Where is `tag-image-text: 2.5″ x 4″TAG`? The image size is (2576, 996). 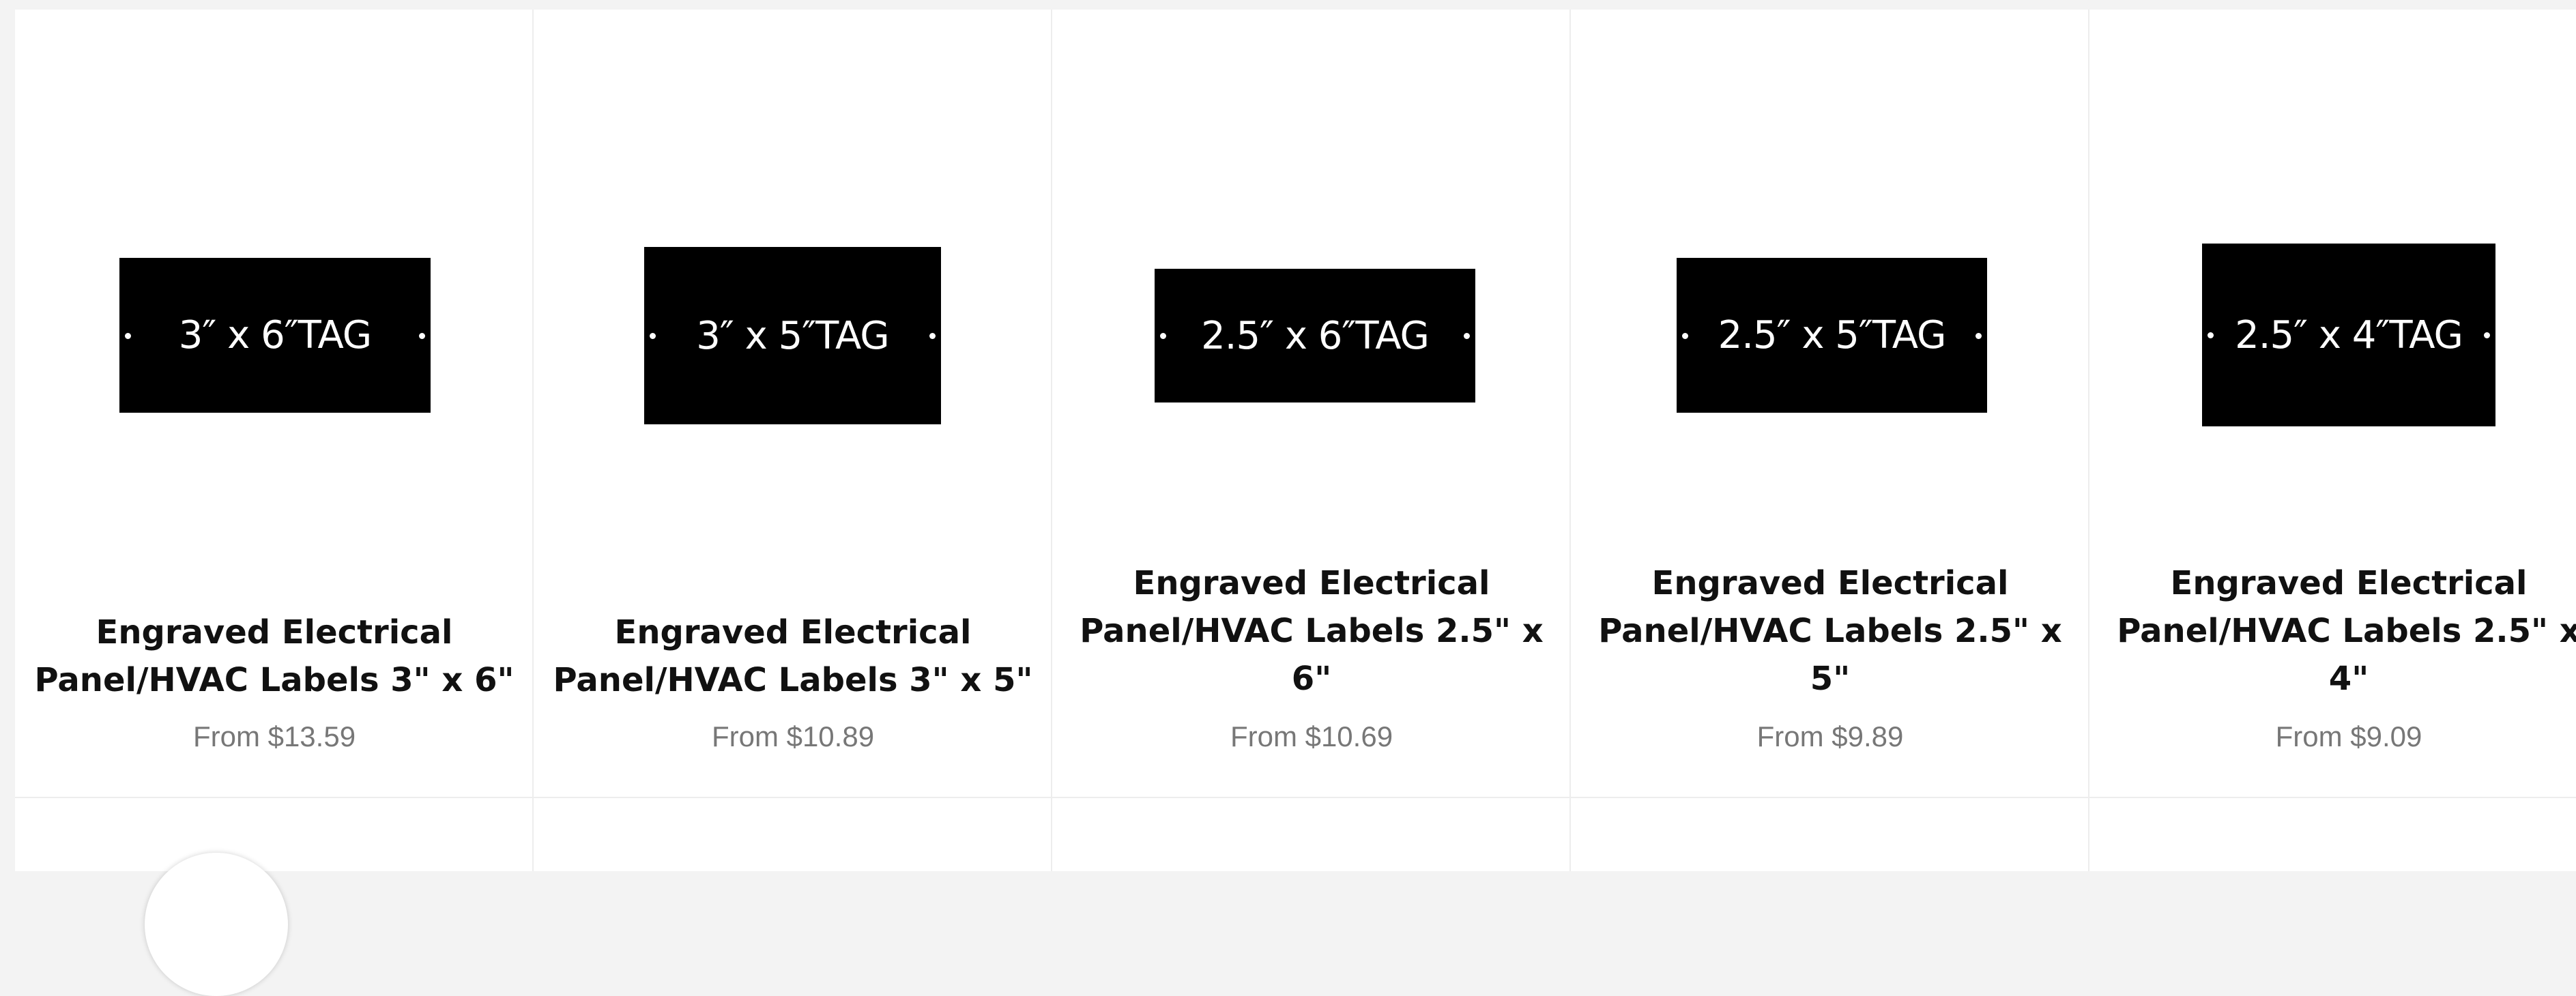
tag-image-text: 2.5″ x 4″TAG is located at coordinates (2349, 334).